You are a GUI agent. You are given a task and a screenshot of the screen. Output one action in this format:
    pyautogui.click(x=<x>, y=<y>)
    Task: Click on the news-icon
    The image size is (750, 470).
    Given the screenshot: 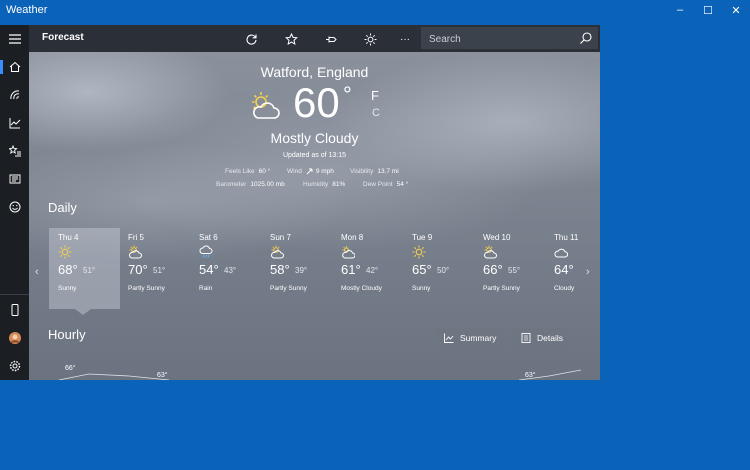 What is the action you would take?
    pyautogui.click(x=14, y=179)
    